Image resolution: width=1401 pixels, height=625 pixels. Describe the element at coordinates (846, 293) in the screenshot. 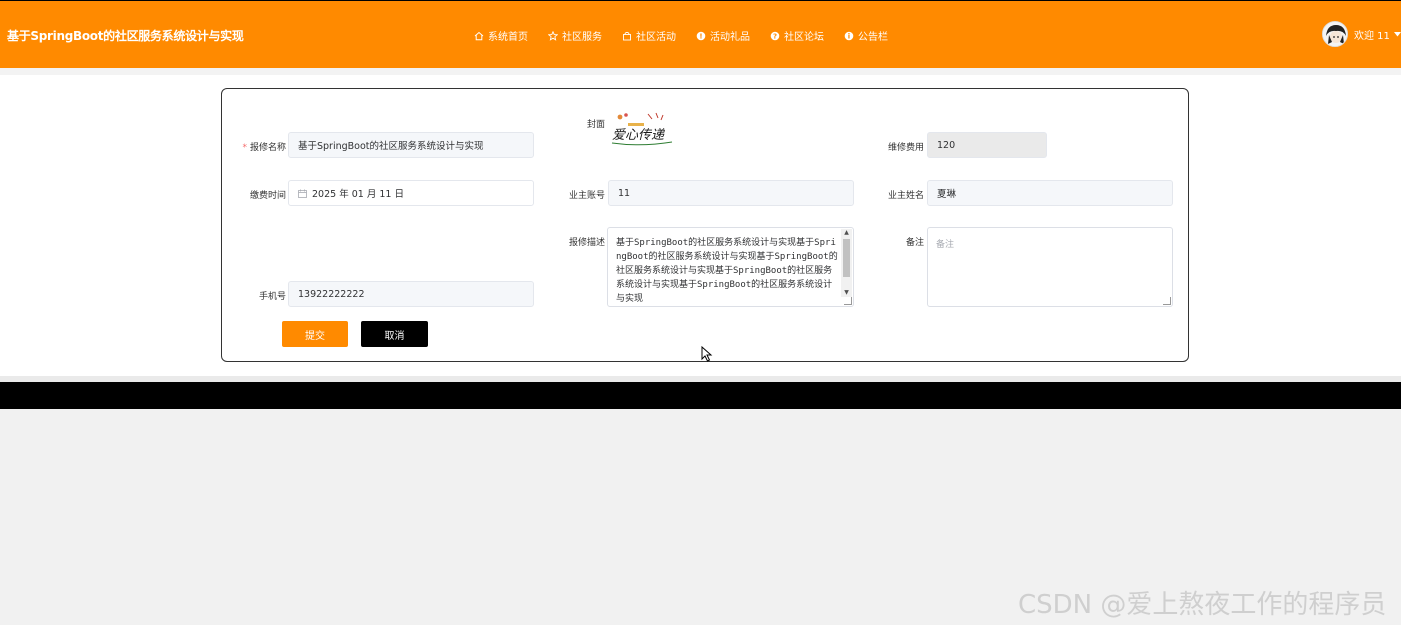

I see `scroll-down-icon: ▼` at that location.